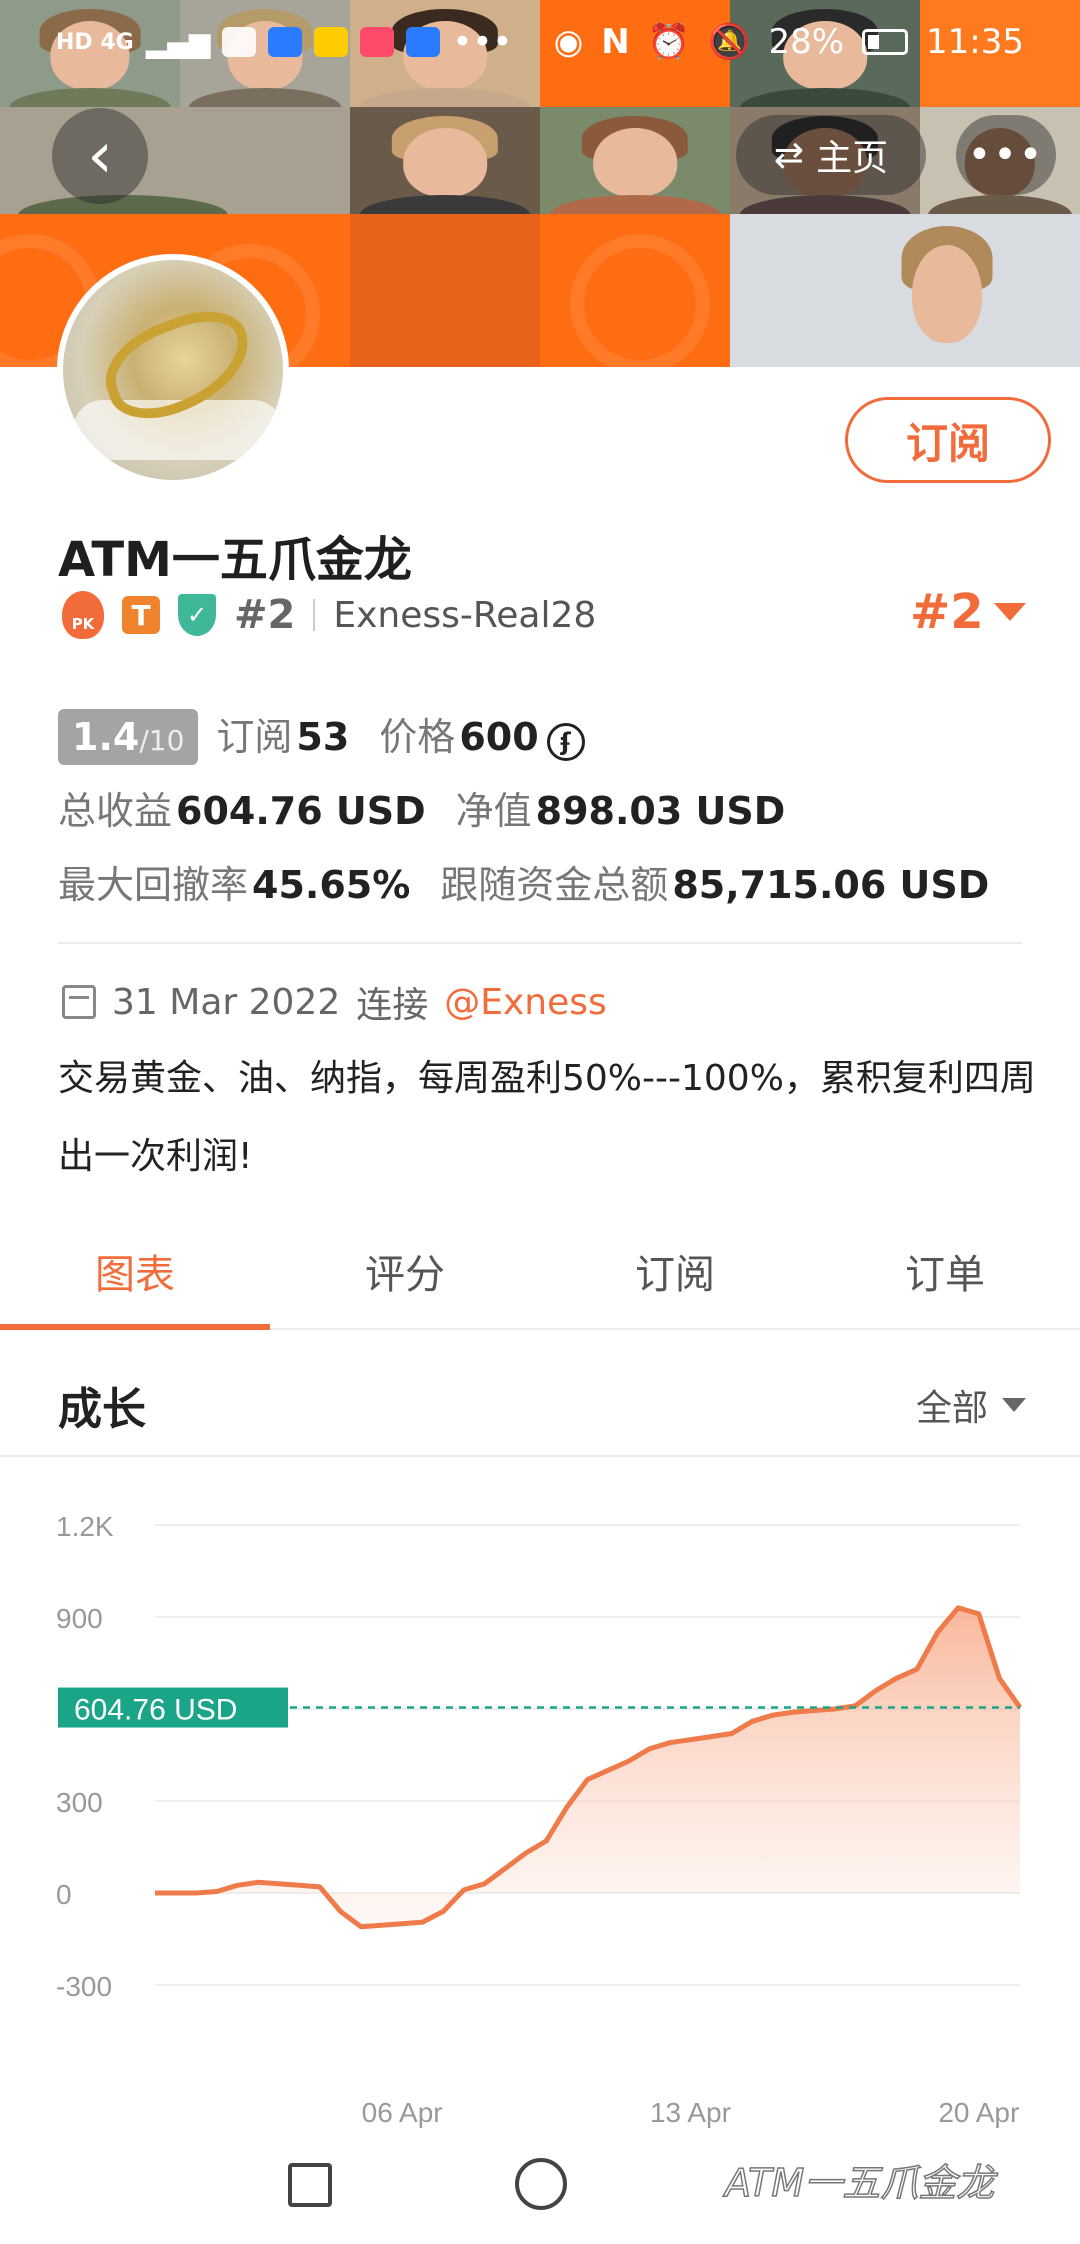 The width and height of the screenshot is (1080, 2244). I want to click on follow-funds-value: 85,715.06 USD, so click(831, 885).